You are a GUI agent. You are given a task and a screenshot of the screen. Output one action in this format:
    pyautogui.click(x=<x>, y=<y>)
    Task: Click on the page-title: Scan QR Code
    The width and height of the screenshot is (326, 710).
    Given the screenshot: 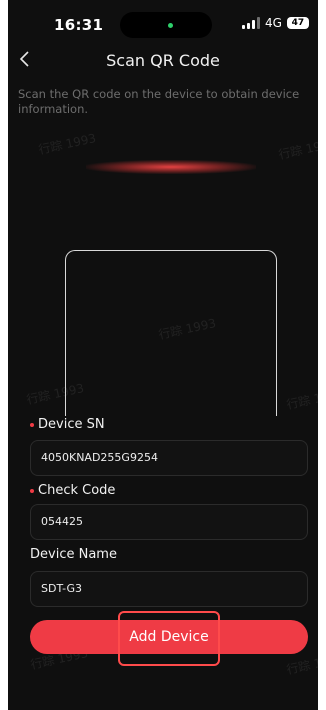 What is the action you would take?
    pyautogui.click(x=163, y=60)
    